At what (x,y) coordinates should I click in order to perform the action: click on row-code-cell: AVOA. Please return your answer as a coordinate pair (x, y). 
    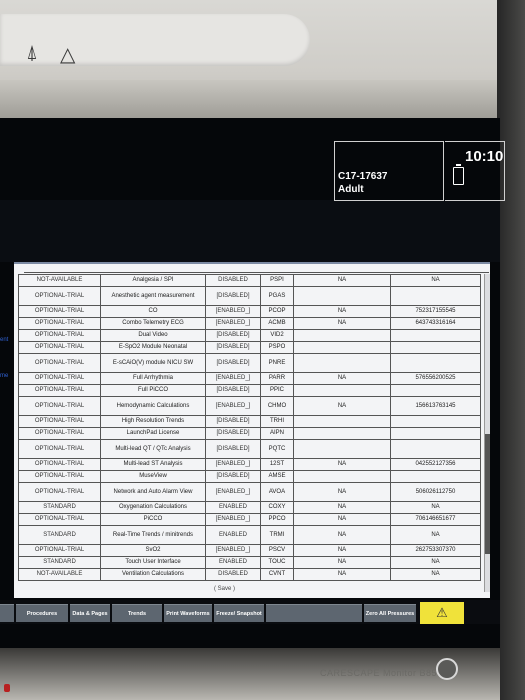
    Looking at the image, I should click on (277, 492).